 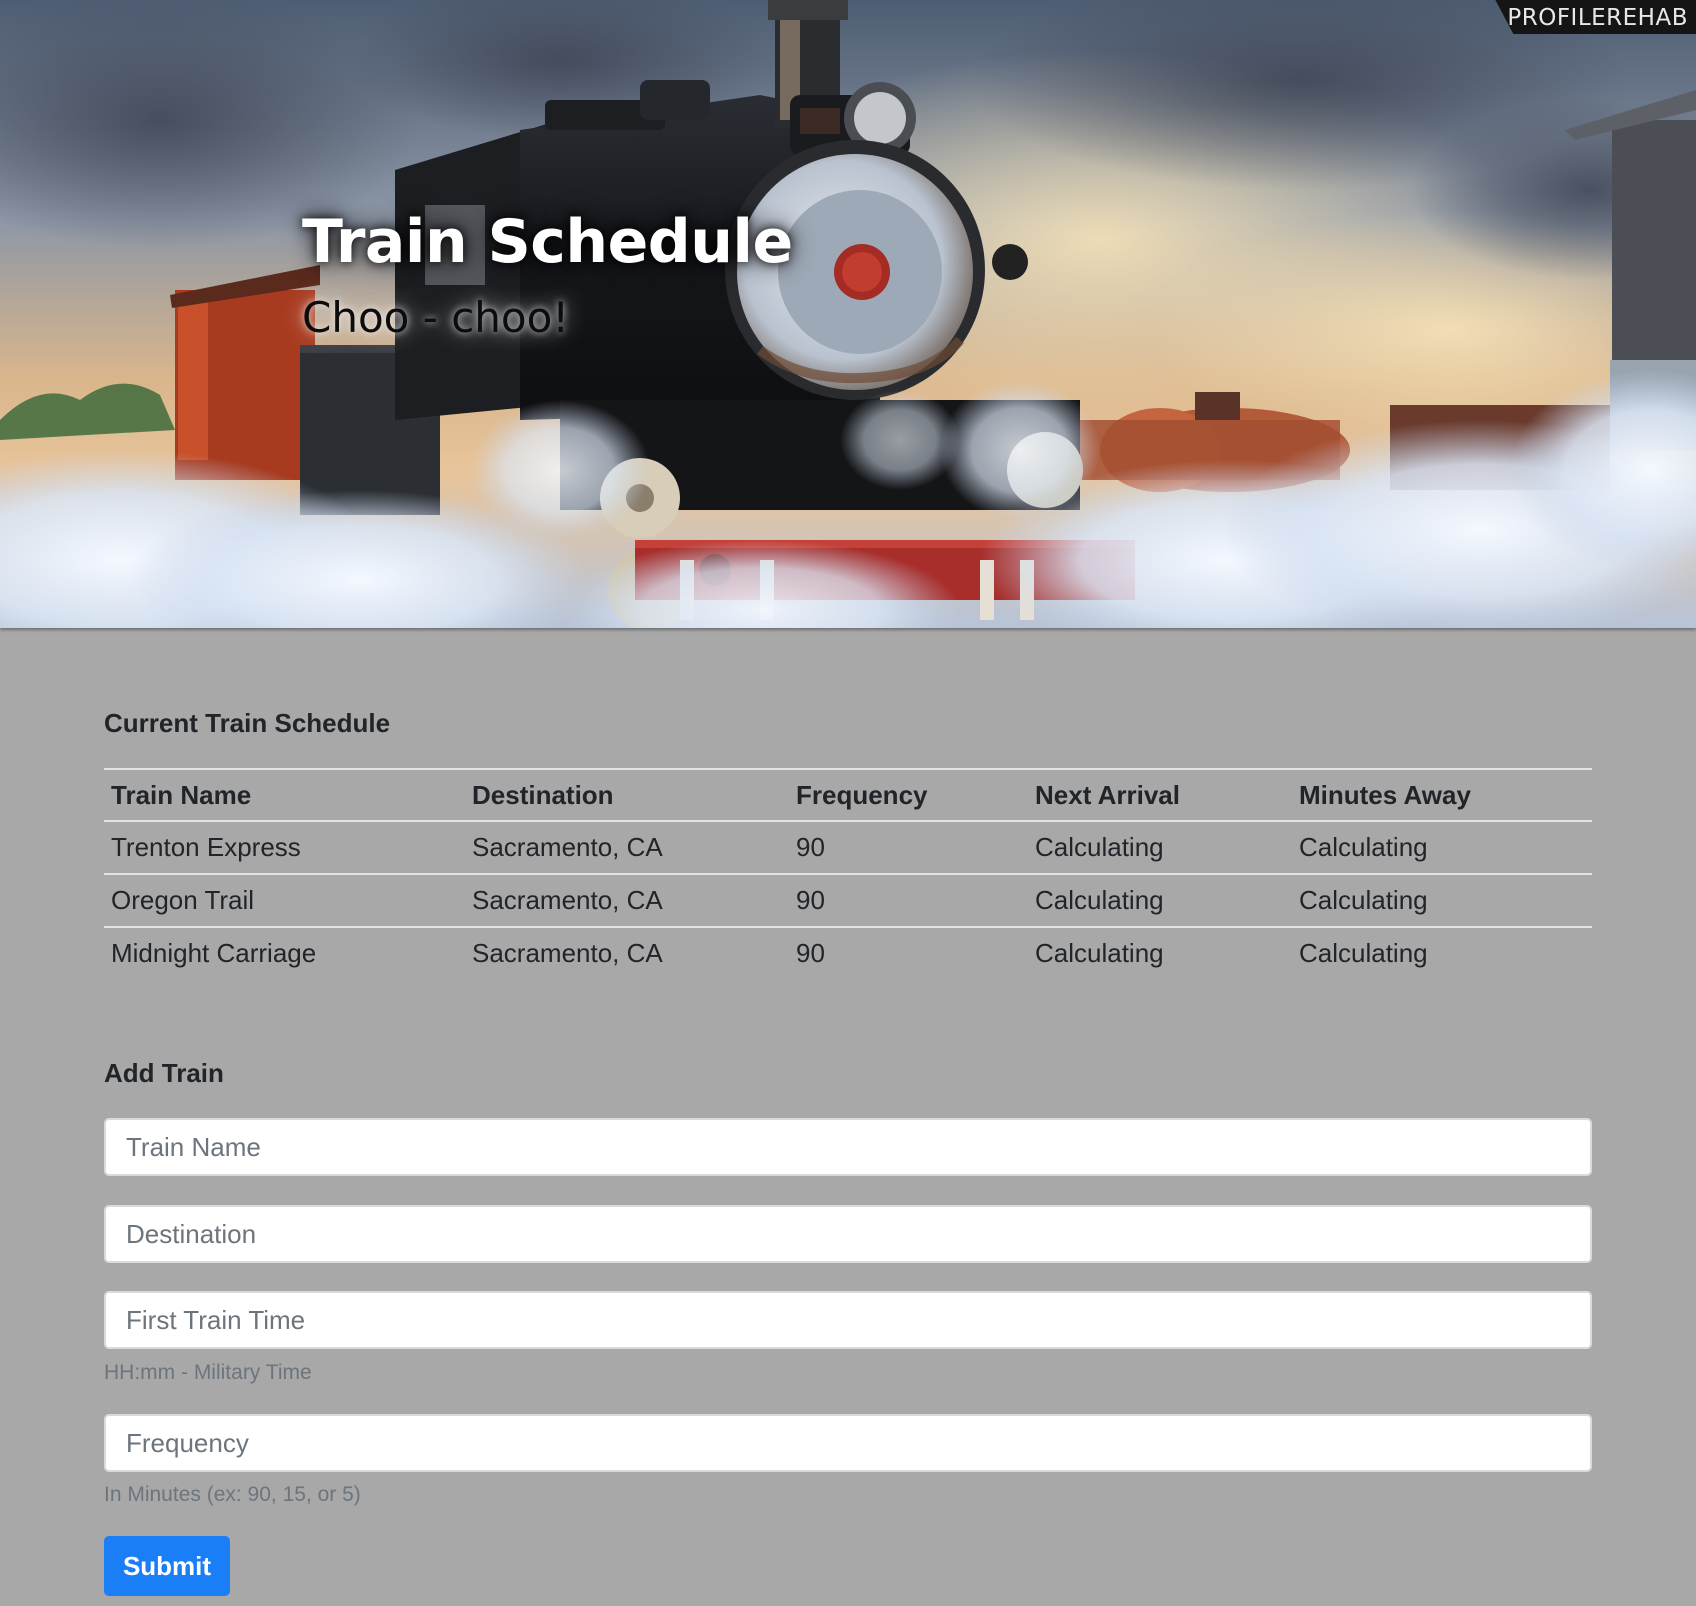 I want to click on cell-train-name: Oregon Trail, so click(x=284, y=900).